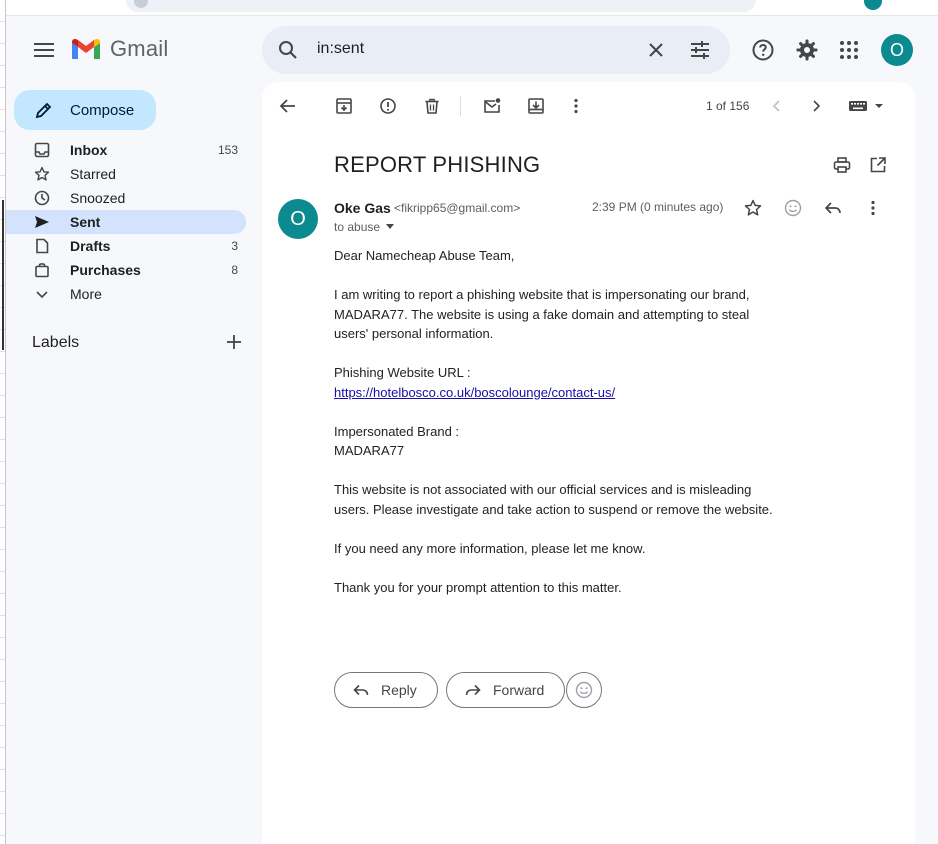 The height and width of the screenshot is (844, 938). I want to click on move-to-icon, so click(536, 106).